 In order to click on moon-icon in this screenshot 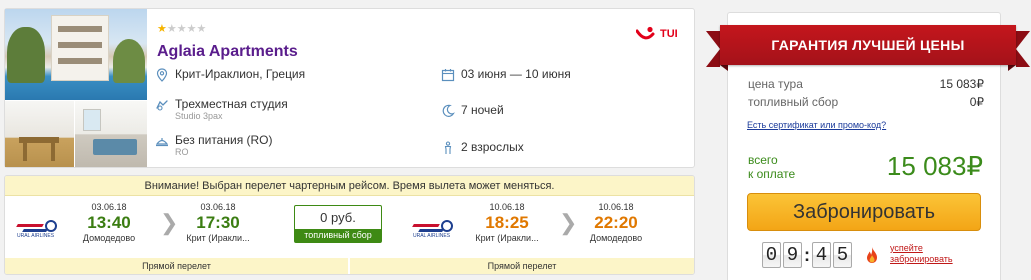, I will do `click(448, 110)`.